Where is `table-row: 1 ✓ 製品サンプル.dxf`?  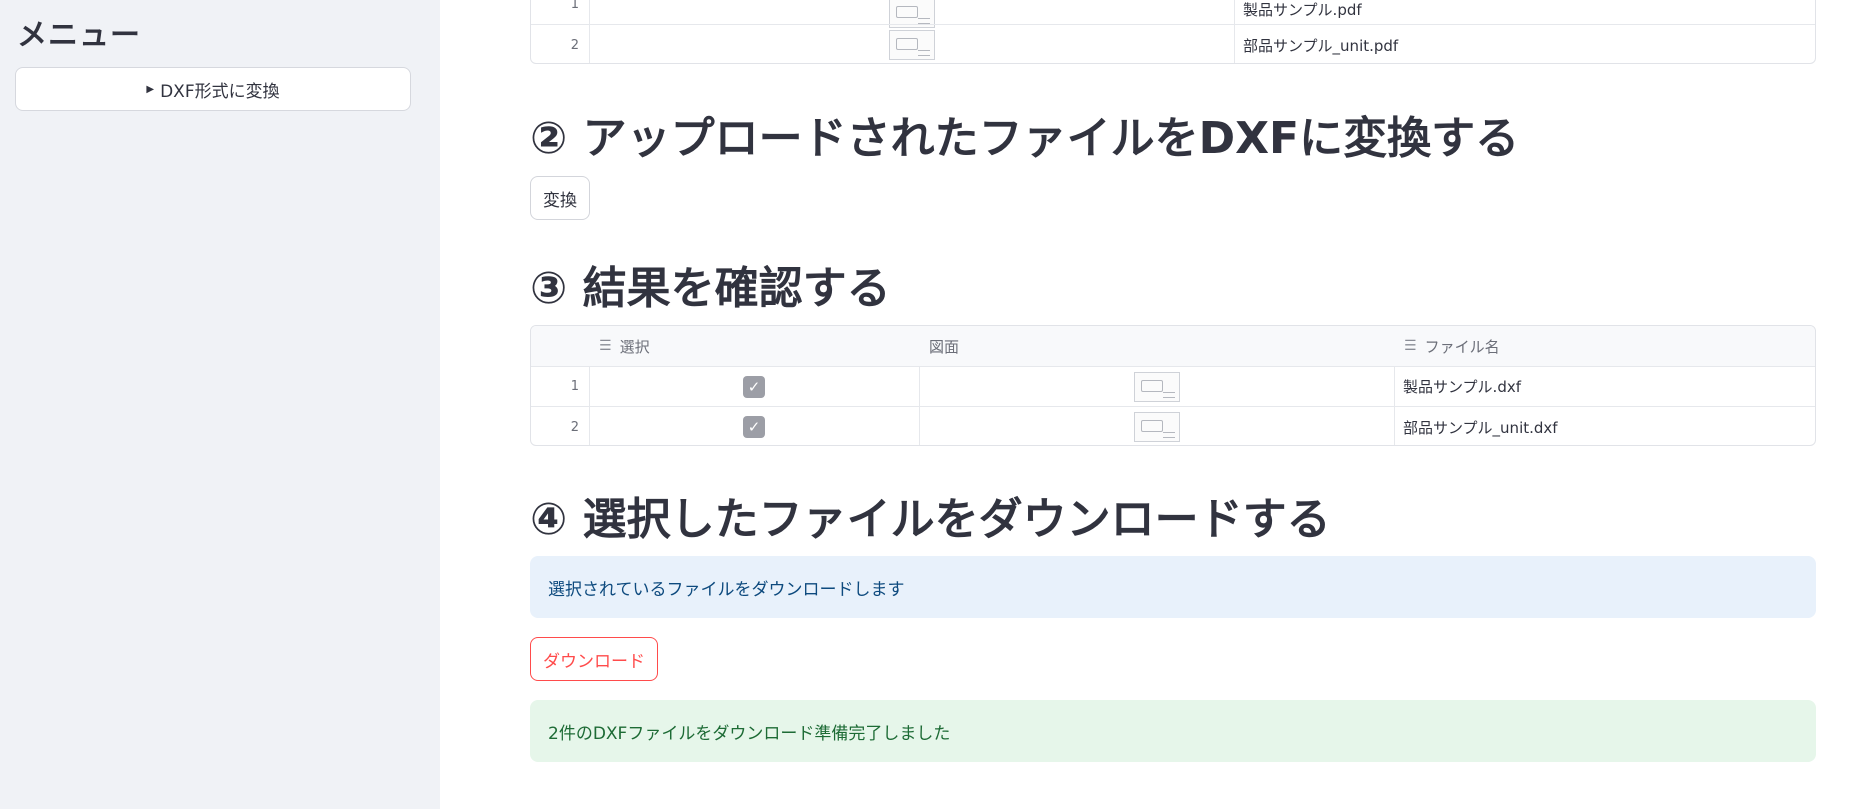
table-row: 1 ✓ 製品サンプル.dxf is located at coordinates (1173, 386).